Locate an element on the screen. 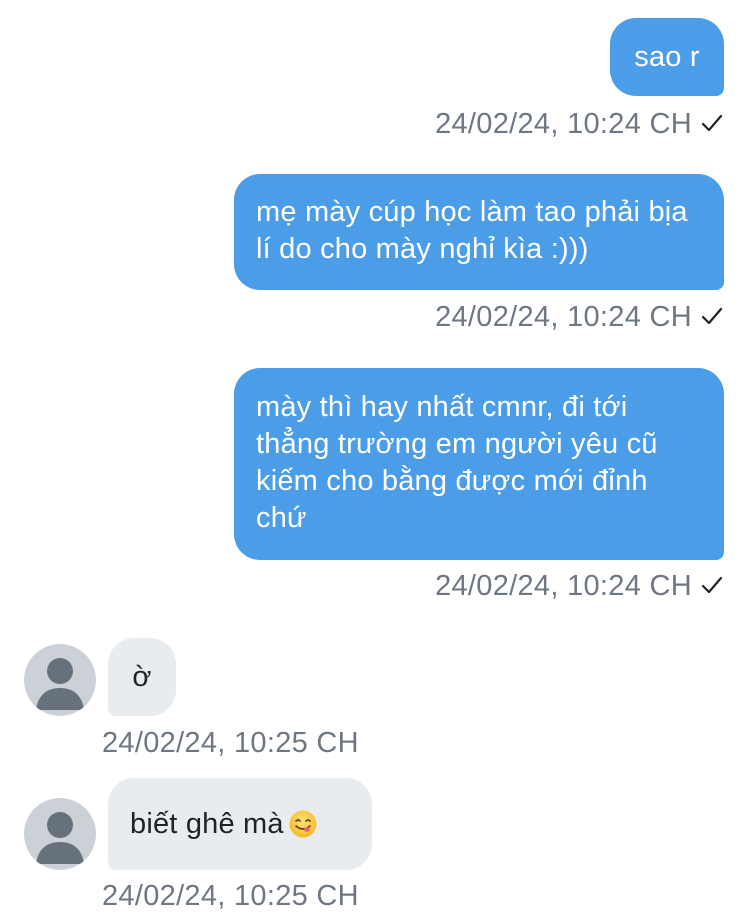  message-bubble-incoming: biết ghê mà is located at coordinates (240, 824).